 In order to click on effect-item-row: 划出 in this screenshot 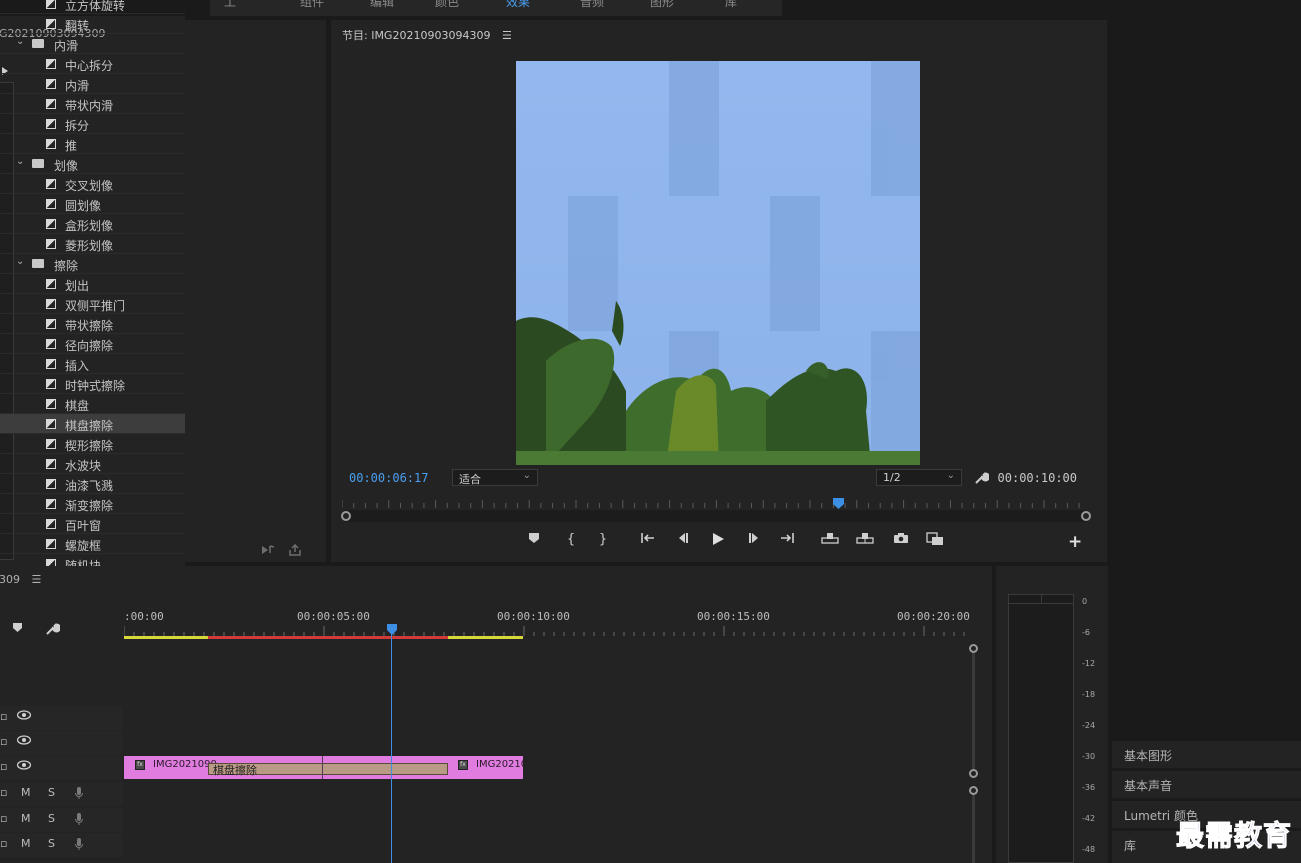, I will do `click(92, 284)`.